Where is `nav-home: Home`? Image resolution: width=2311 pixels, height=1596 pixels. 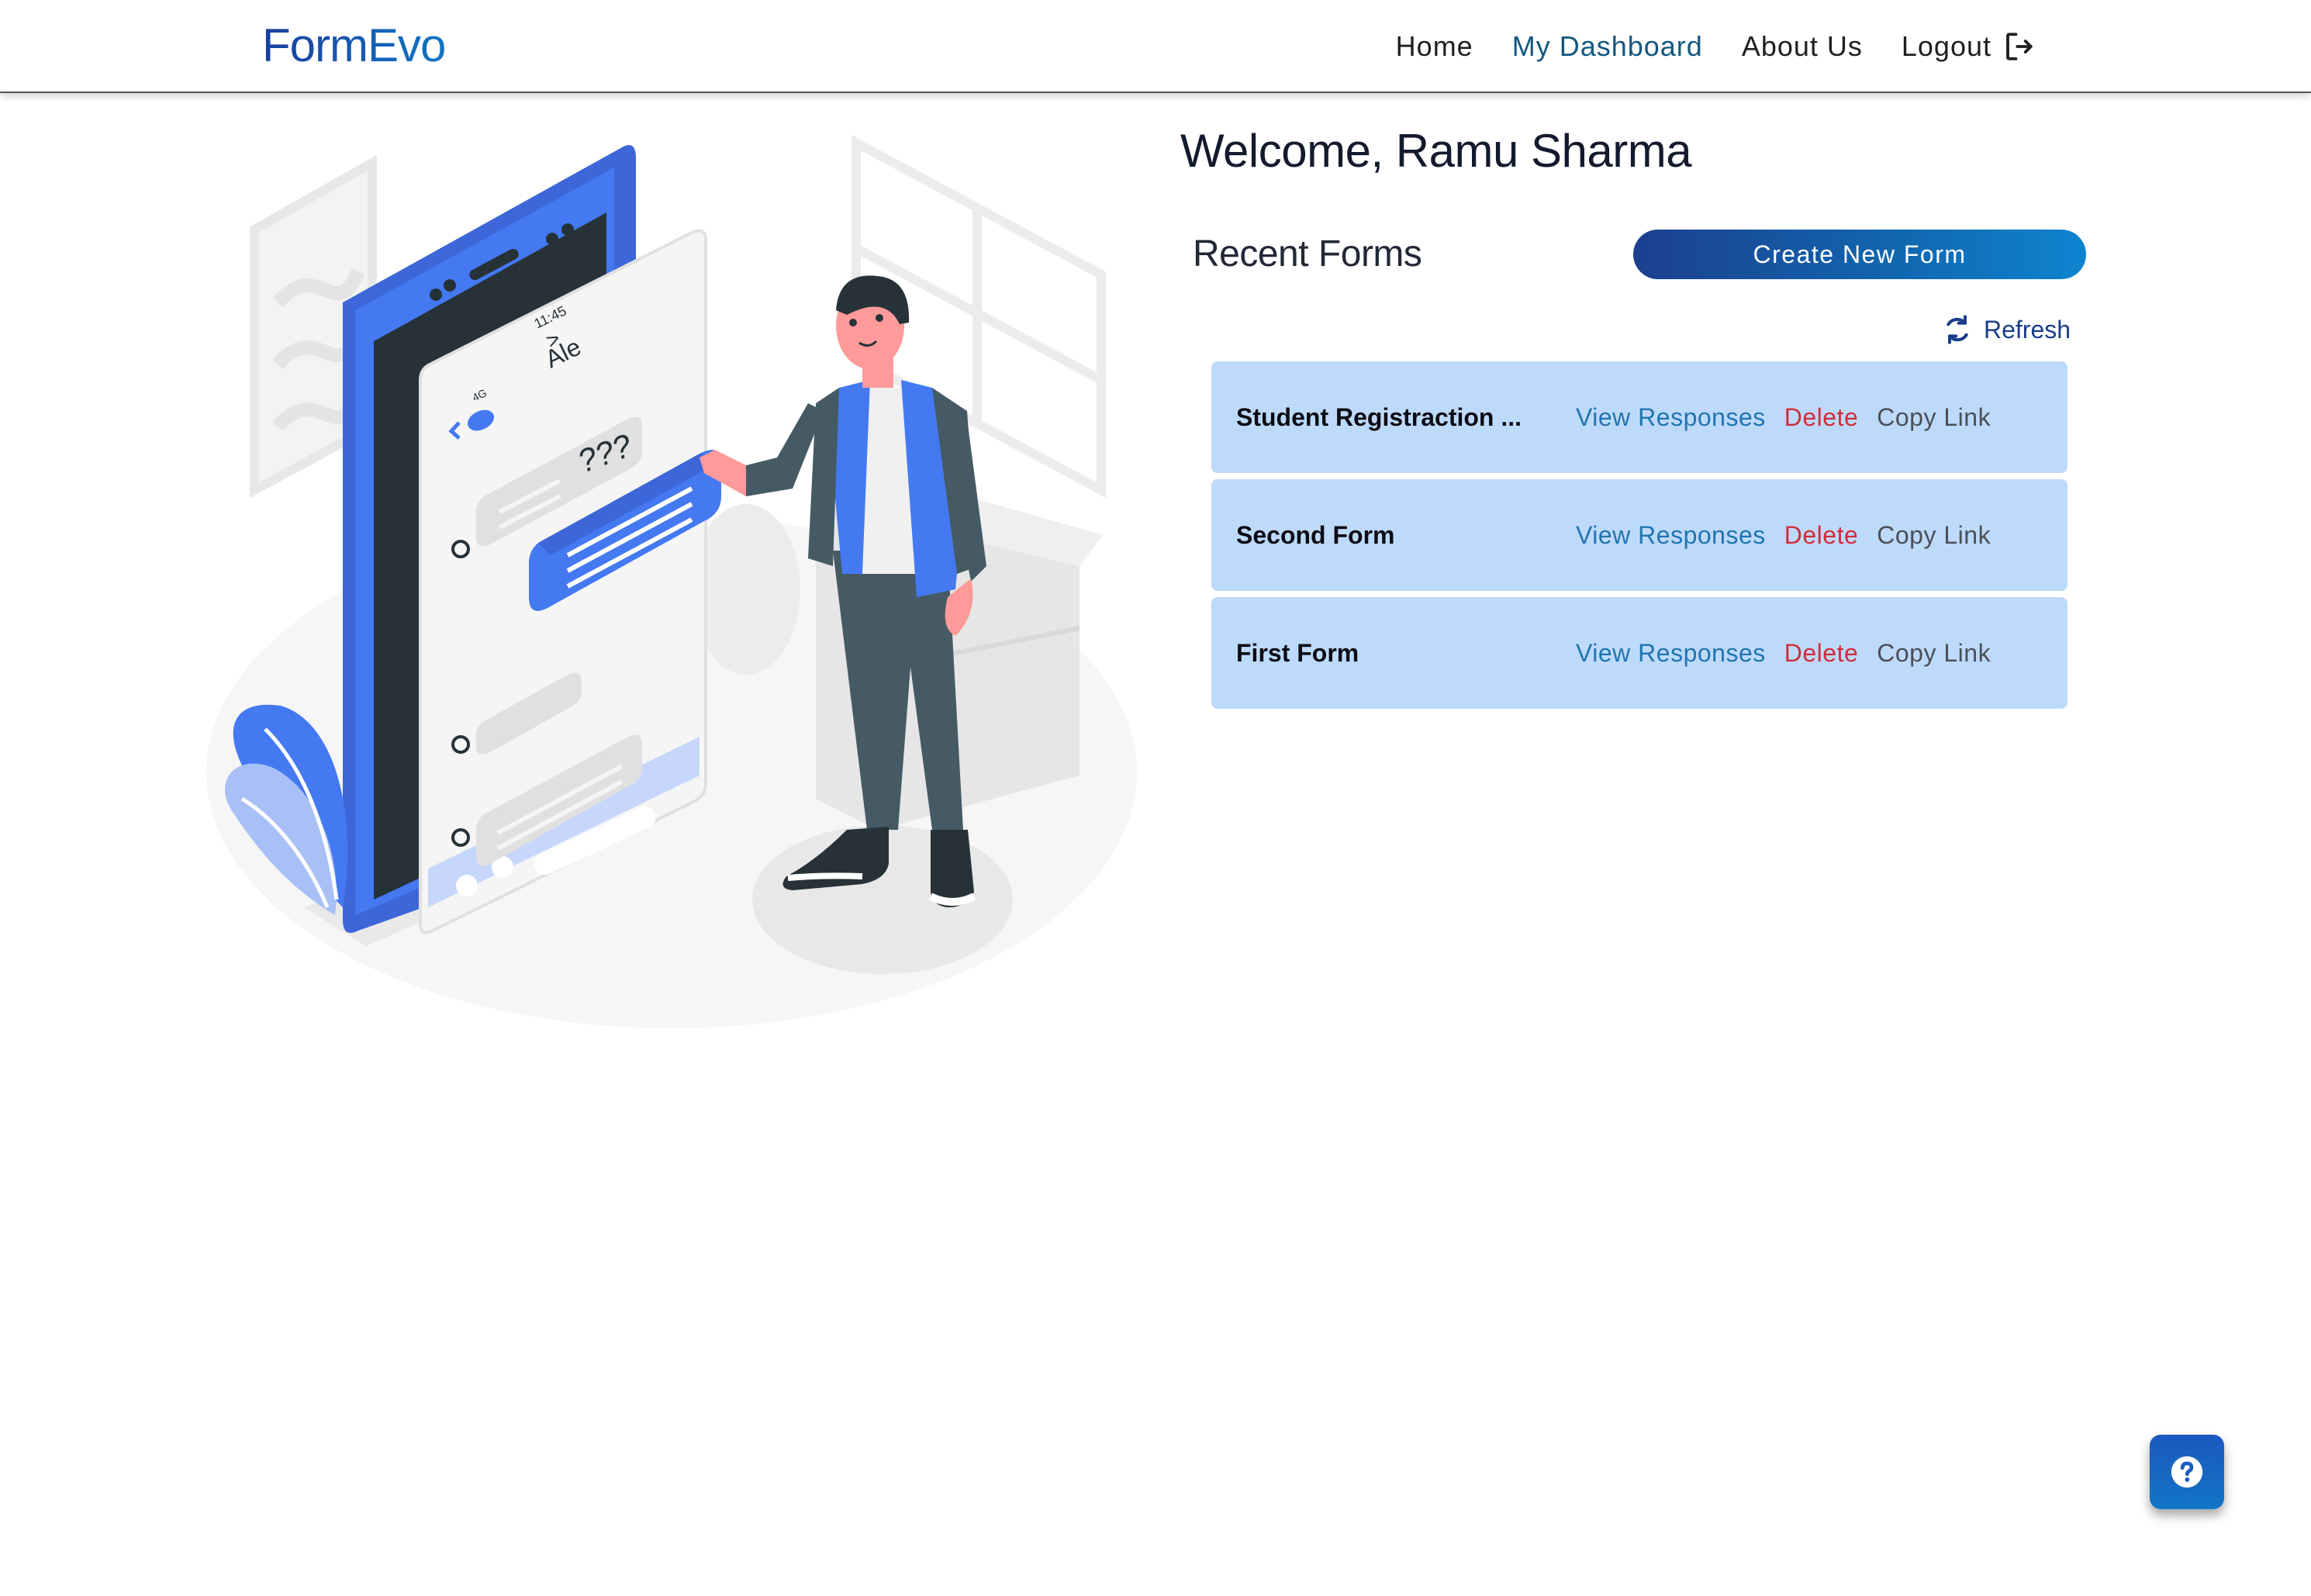 nav-home: Home is located at coordinates (1434, 46).